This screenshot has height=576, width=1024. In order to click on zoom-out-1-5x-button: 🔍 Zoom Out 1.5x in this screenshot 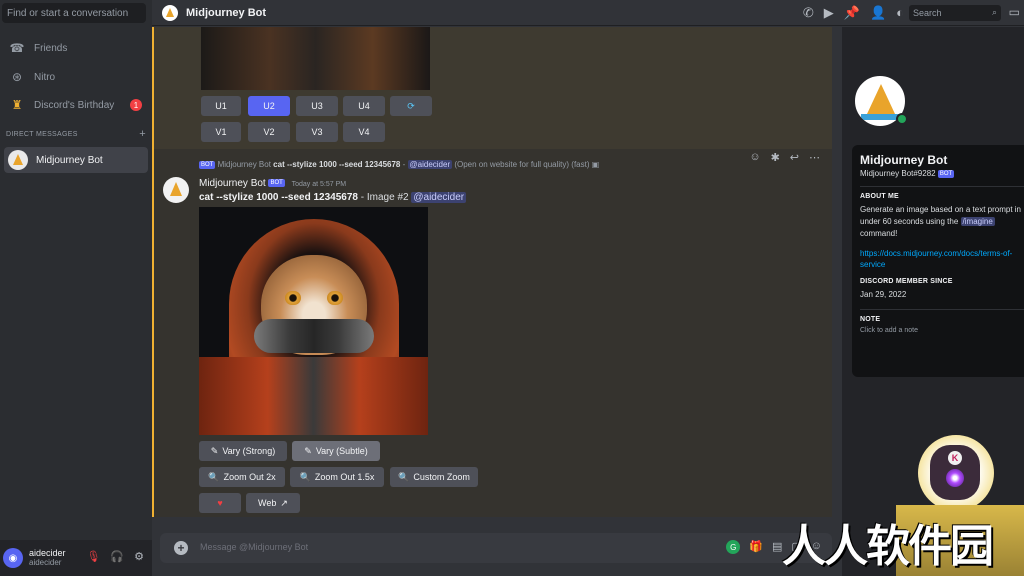, I will do `click(337, 477)`.